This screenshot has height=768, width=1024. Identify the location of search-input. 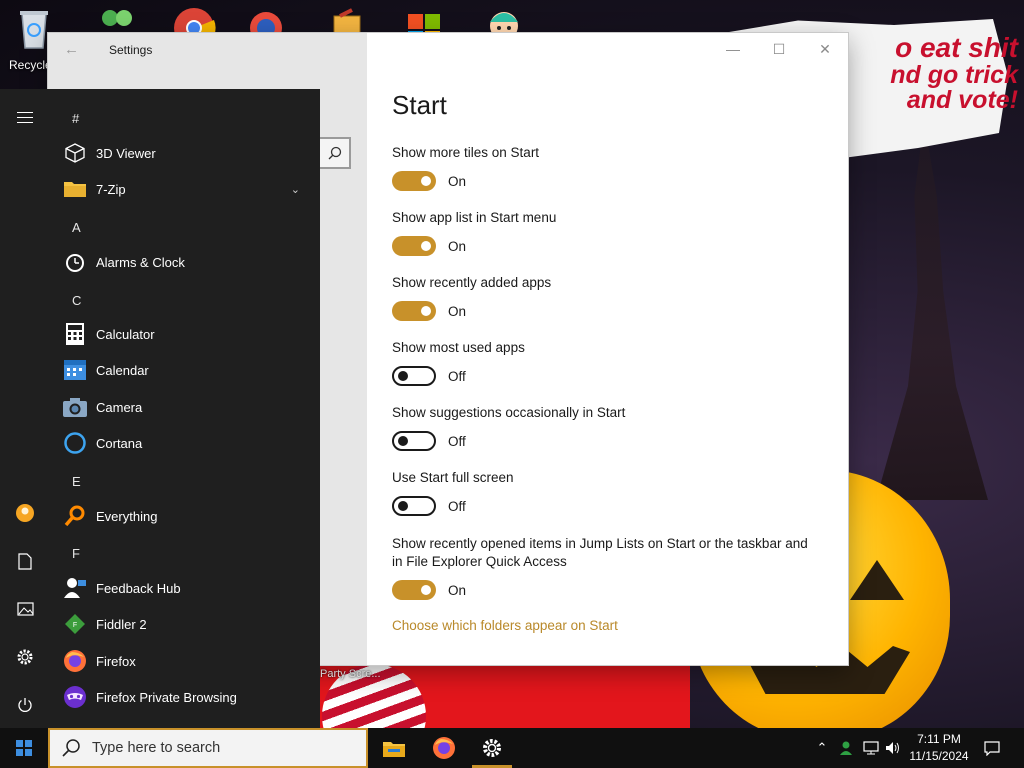
(222, 748).